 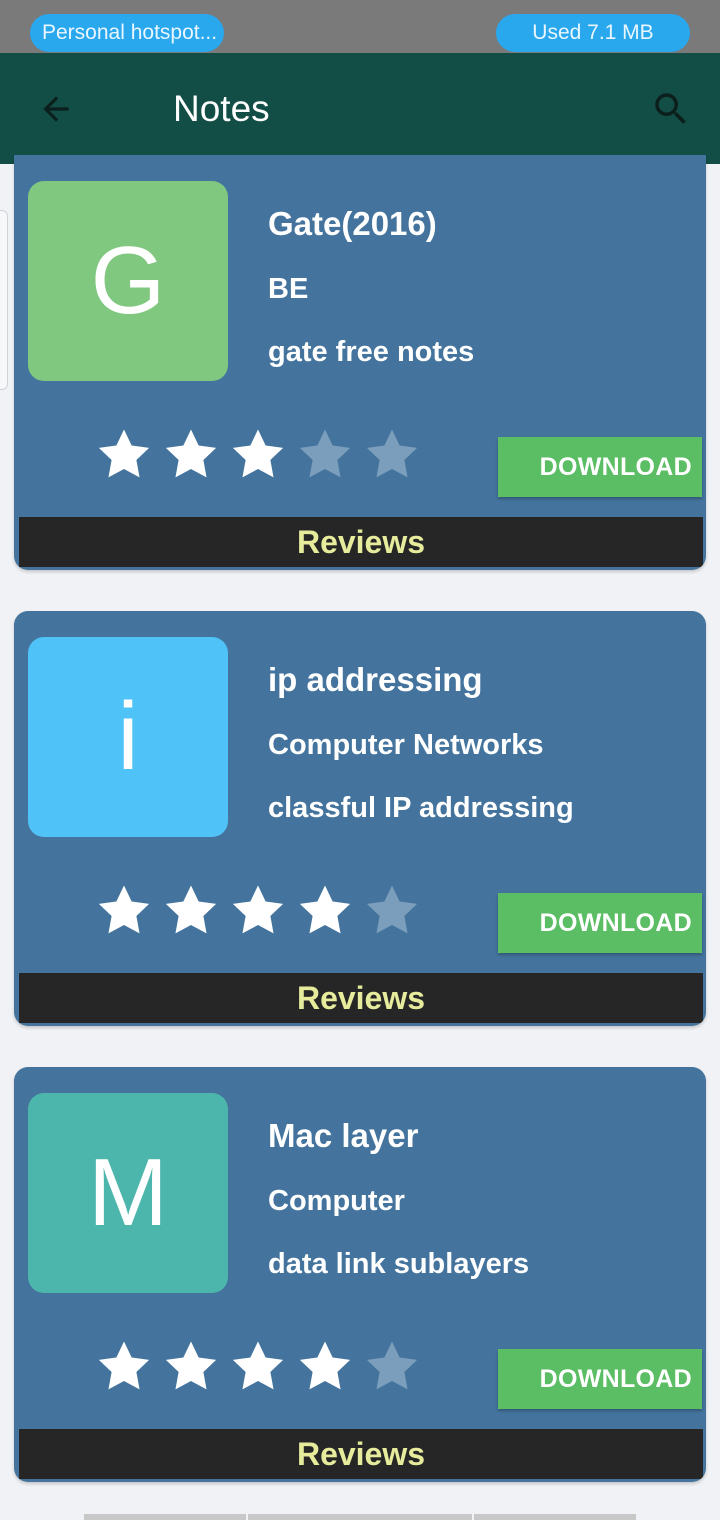 I want to click on note-subject: BE, so click(x=288, y=289).